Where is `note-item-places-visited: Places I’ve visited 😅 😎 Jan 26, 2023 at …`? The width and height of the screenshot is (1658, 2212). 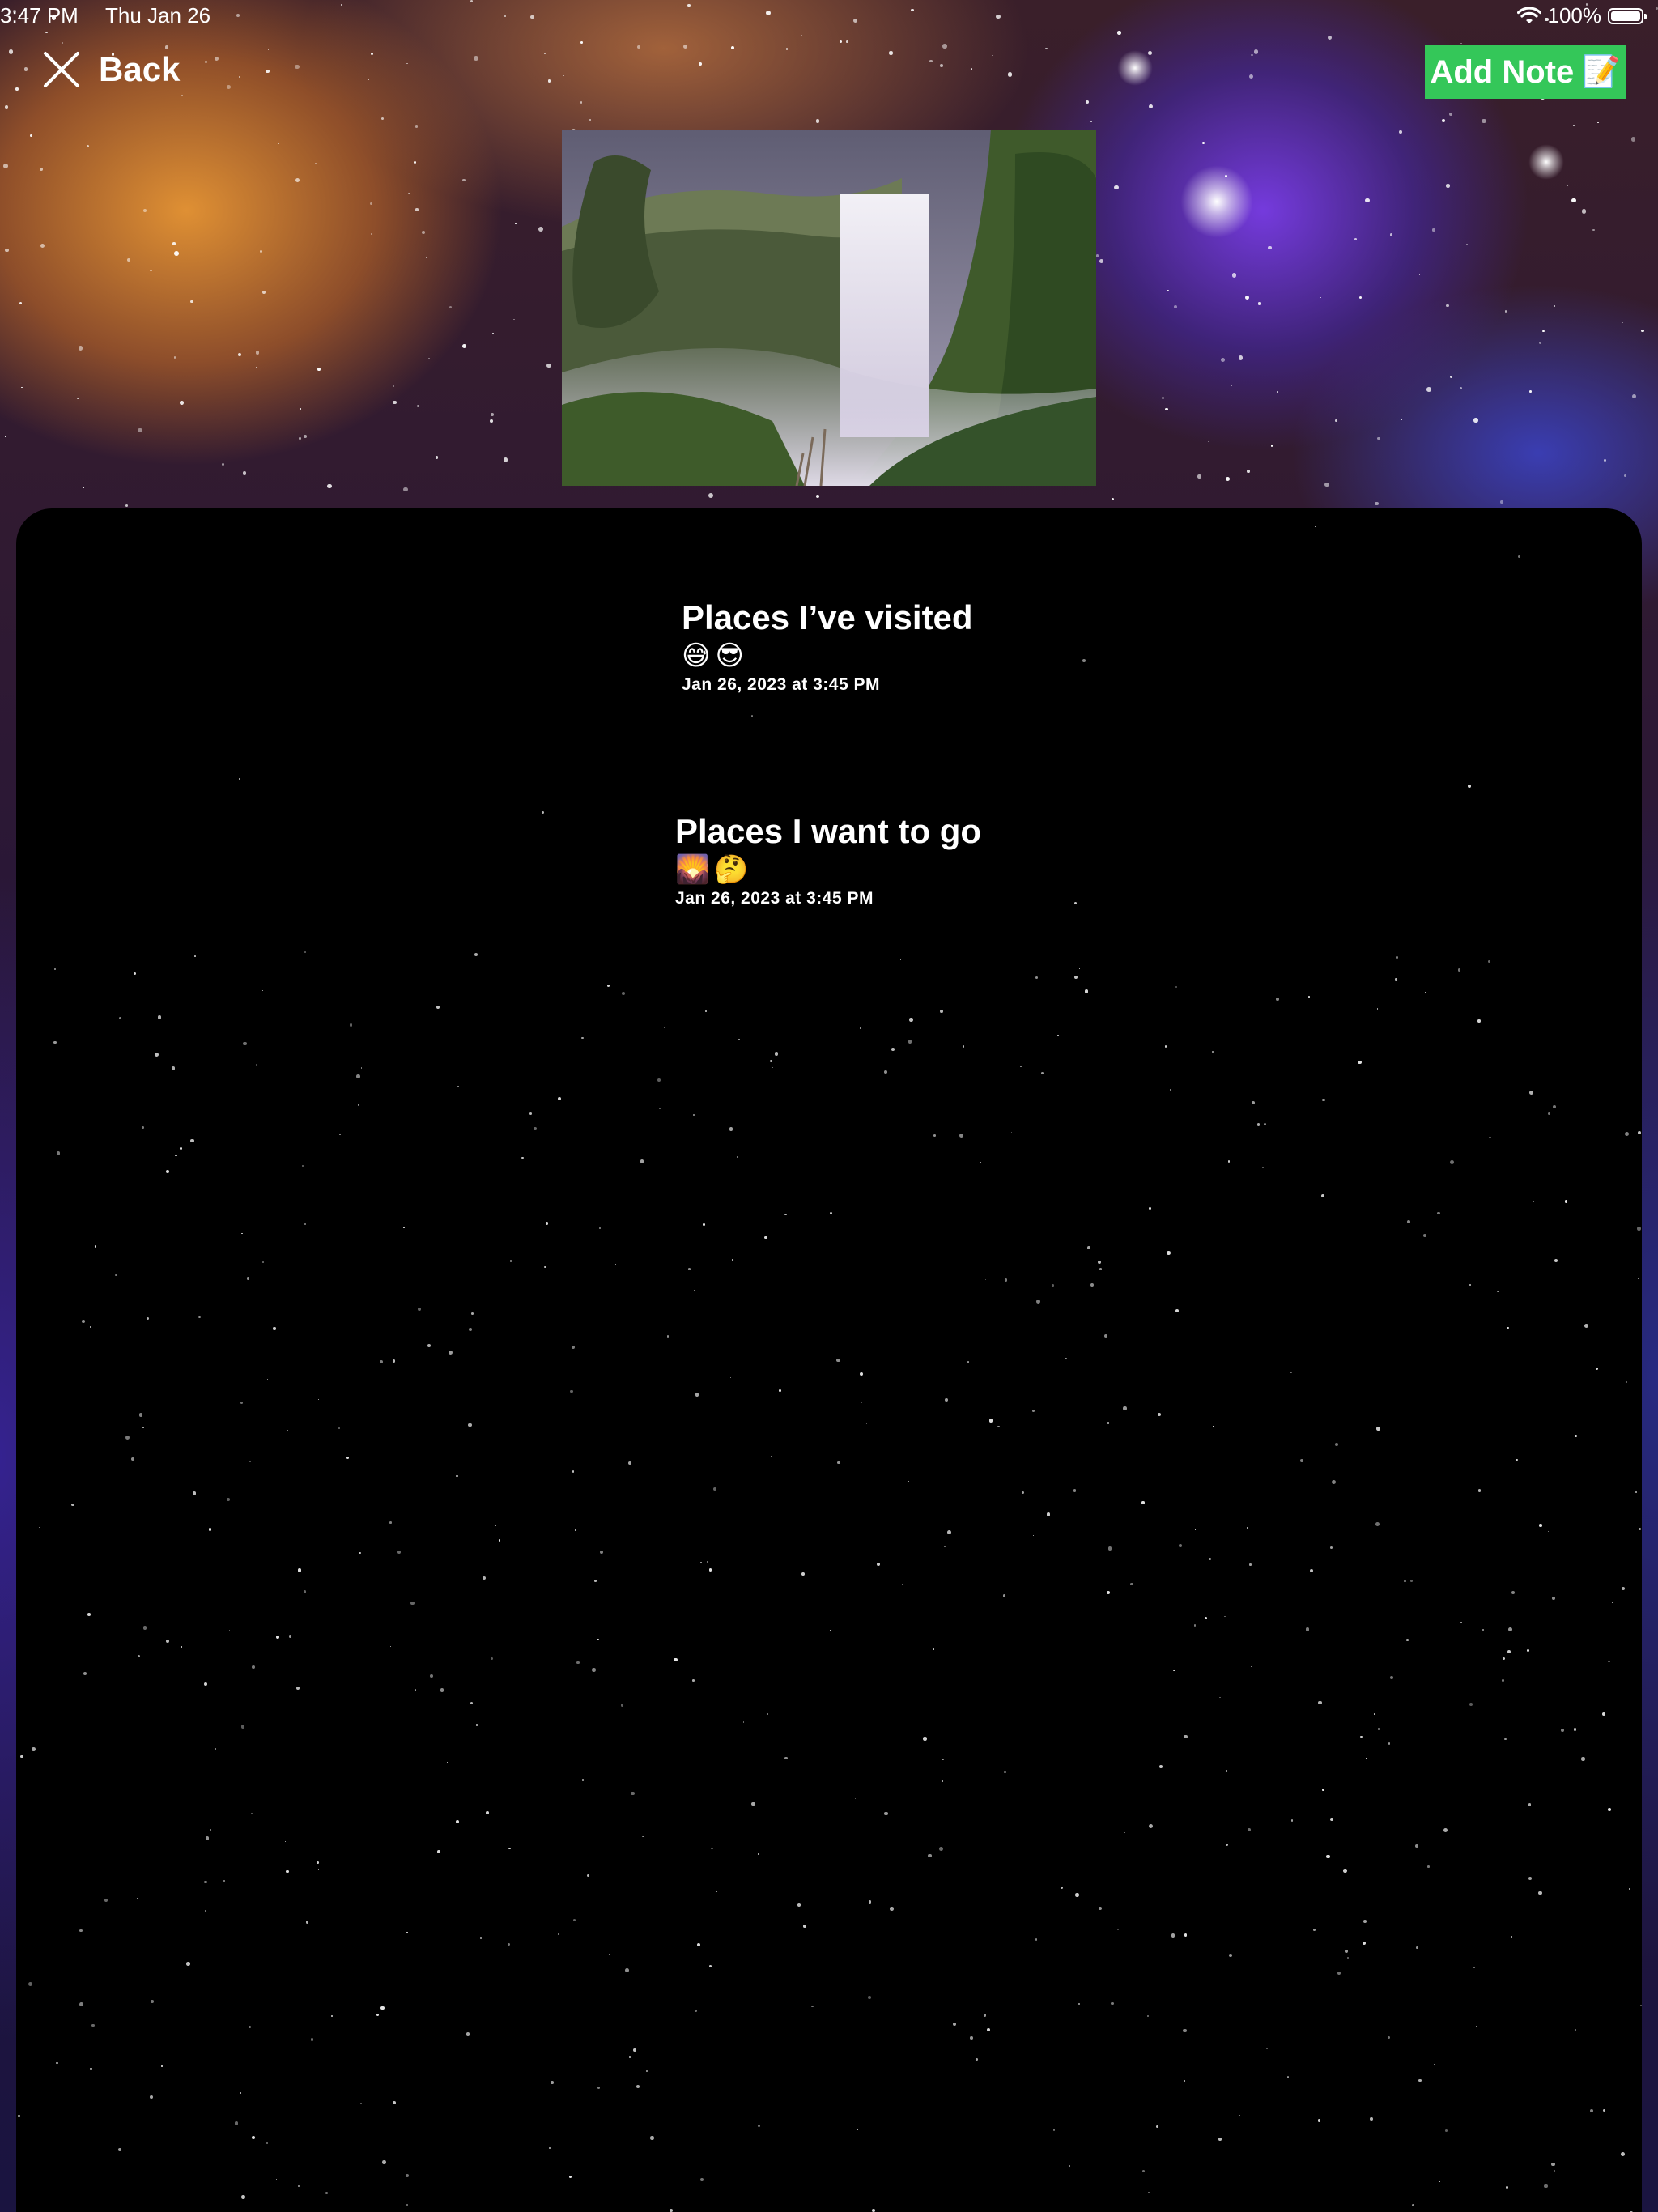
note-item-places-visited: Places I’ve visited 😅 😎 Jan 26, 2023 at … is located at coordinates (827, 647).